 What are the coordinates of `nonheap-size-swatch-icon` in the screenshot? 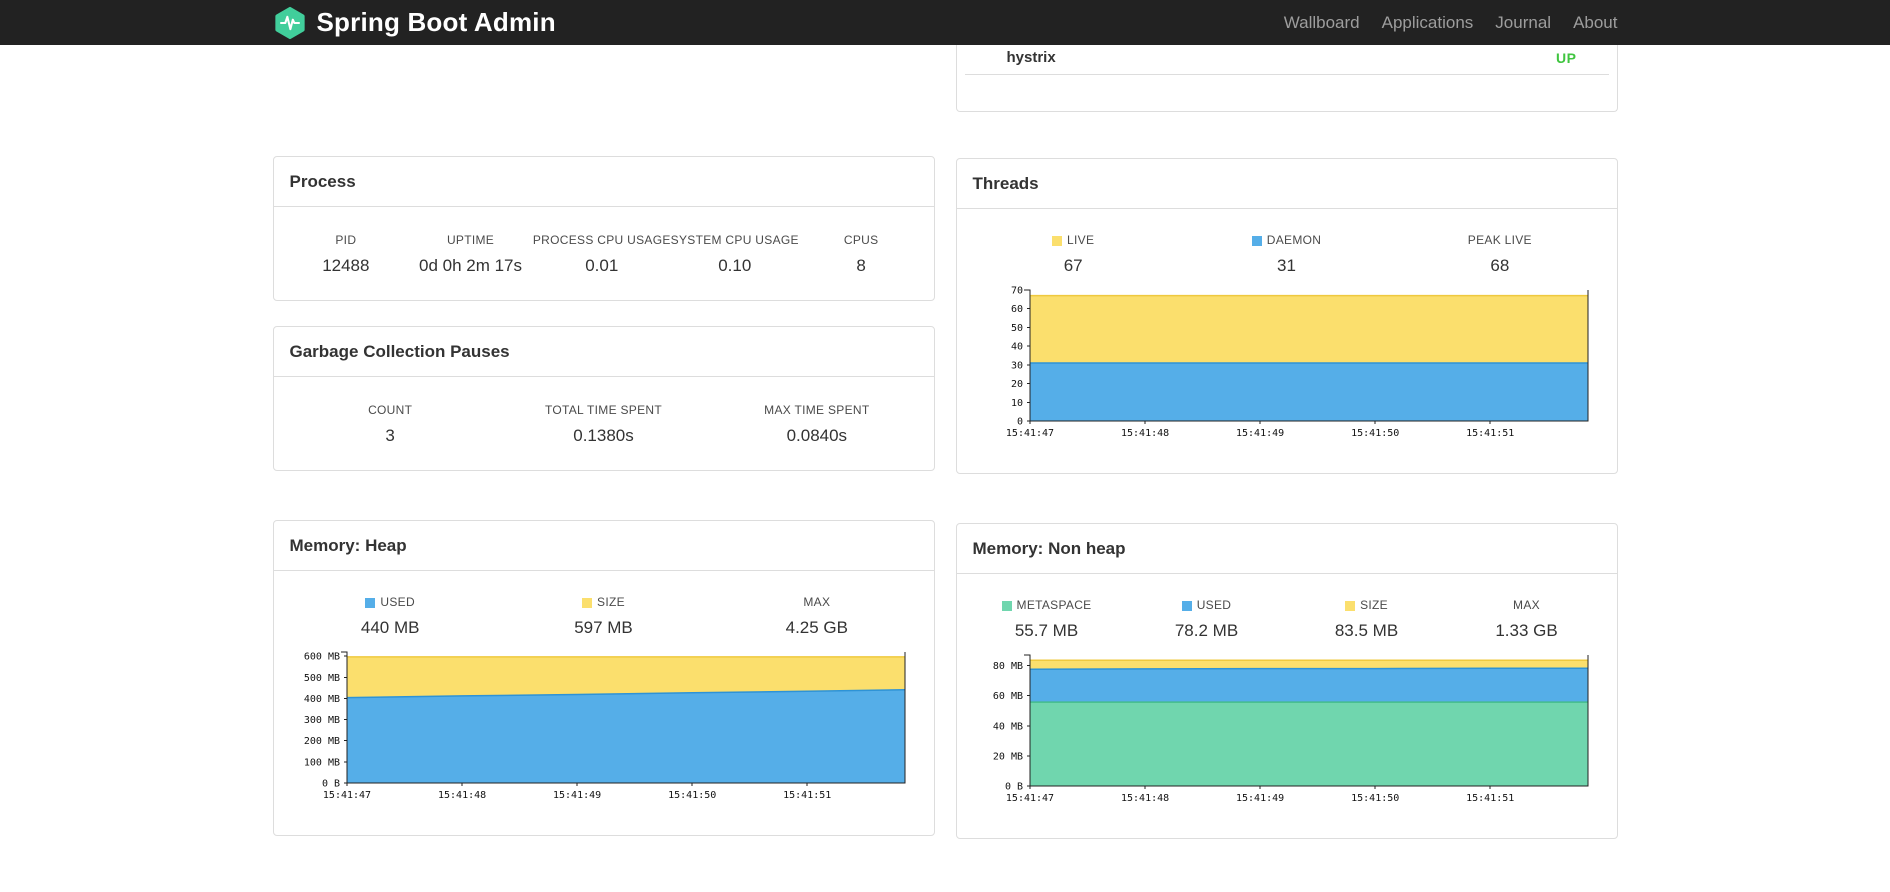 It's located at (1350, 605).